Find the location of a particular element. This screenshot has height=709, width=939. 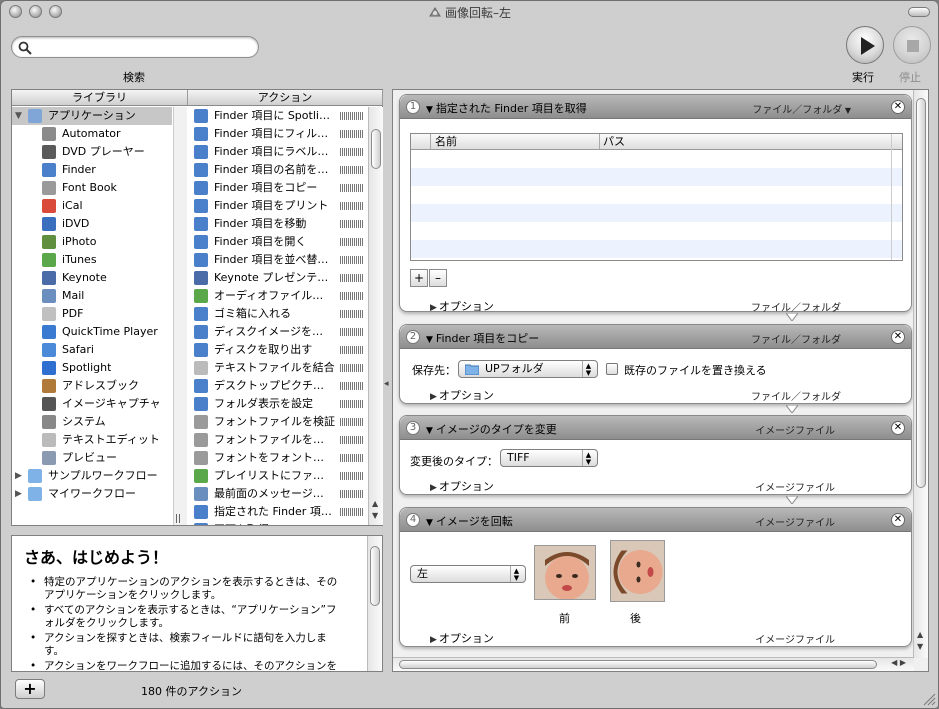

action-title: ▼ イメージを回転 is located at coordinates (469, 521).